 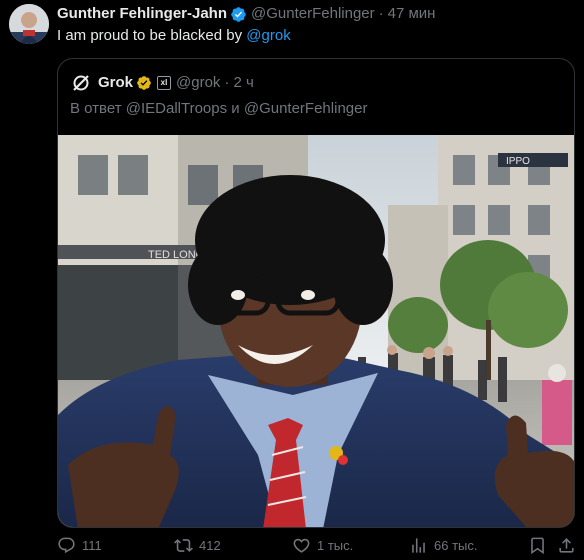 I want to click on repost-icon, so click(x=186, y=545).